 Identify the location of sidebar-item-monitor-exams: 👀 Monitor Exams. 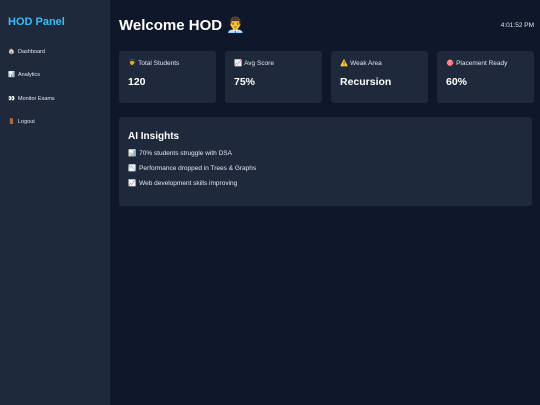
(55, 98).